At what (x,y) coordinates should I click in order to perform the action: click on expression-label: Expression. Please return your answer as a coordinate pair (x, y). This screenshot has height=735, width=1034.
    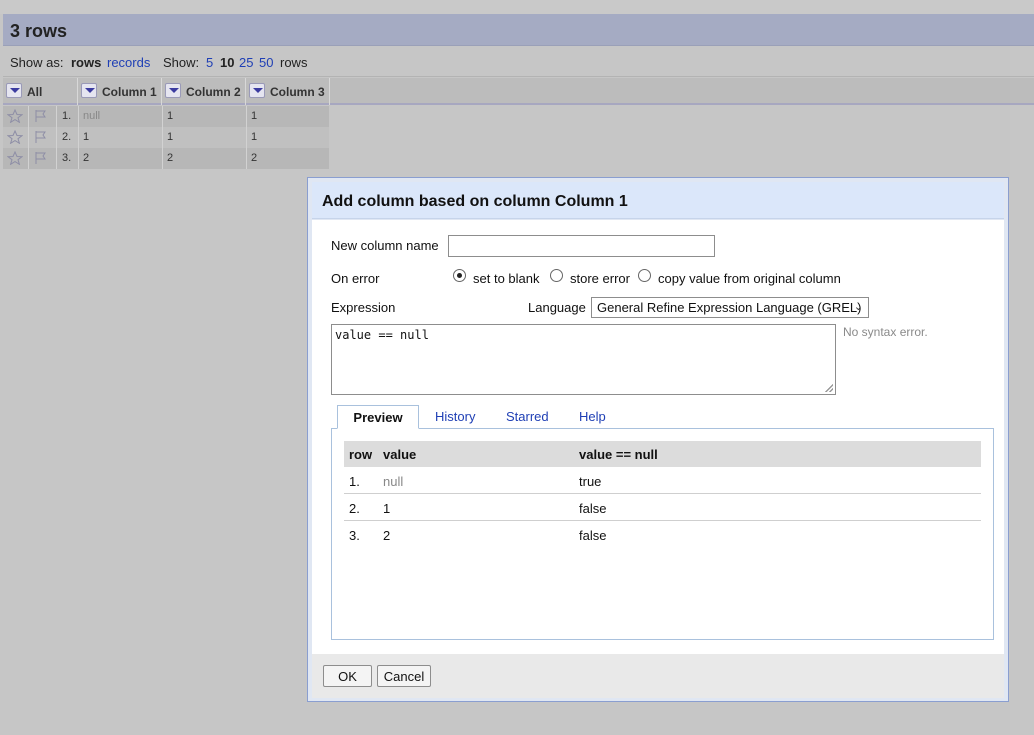
    Looking at the image, I should click on (363, 307).